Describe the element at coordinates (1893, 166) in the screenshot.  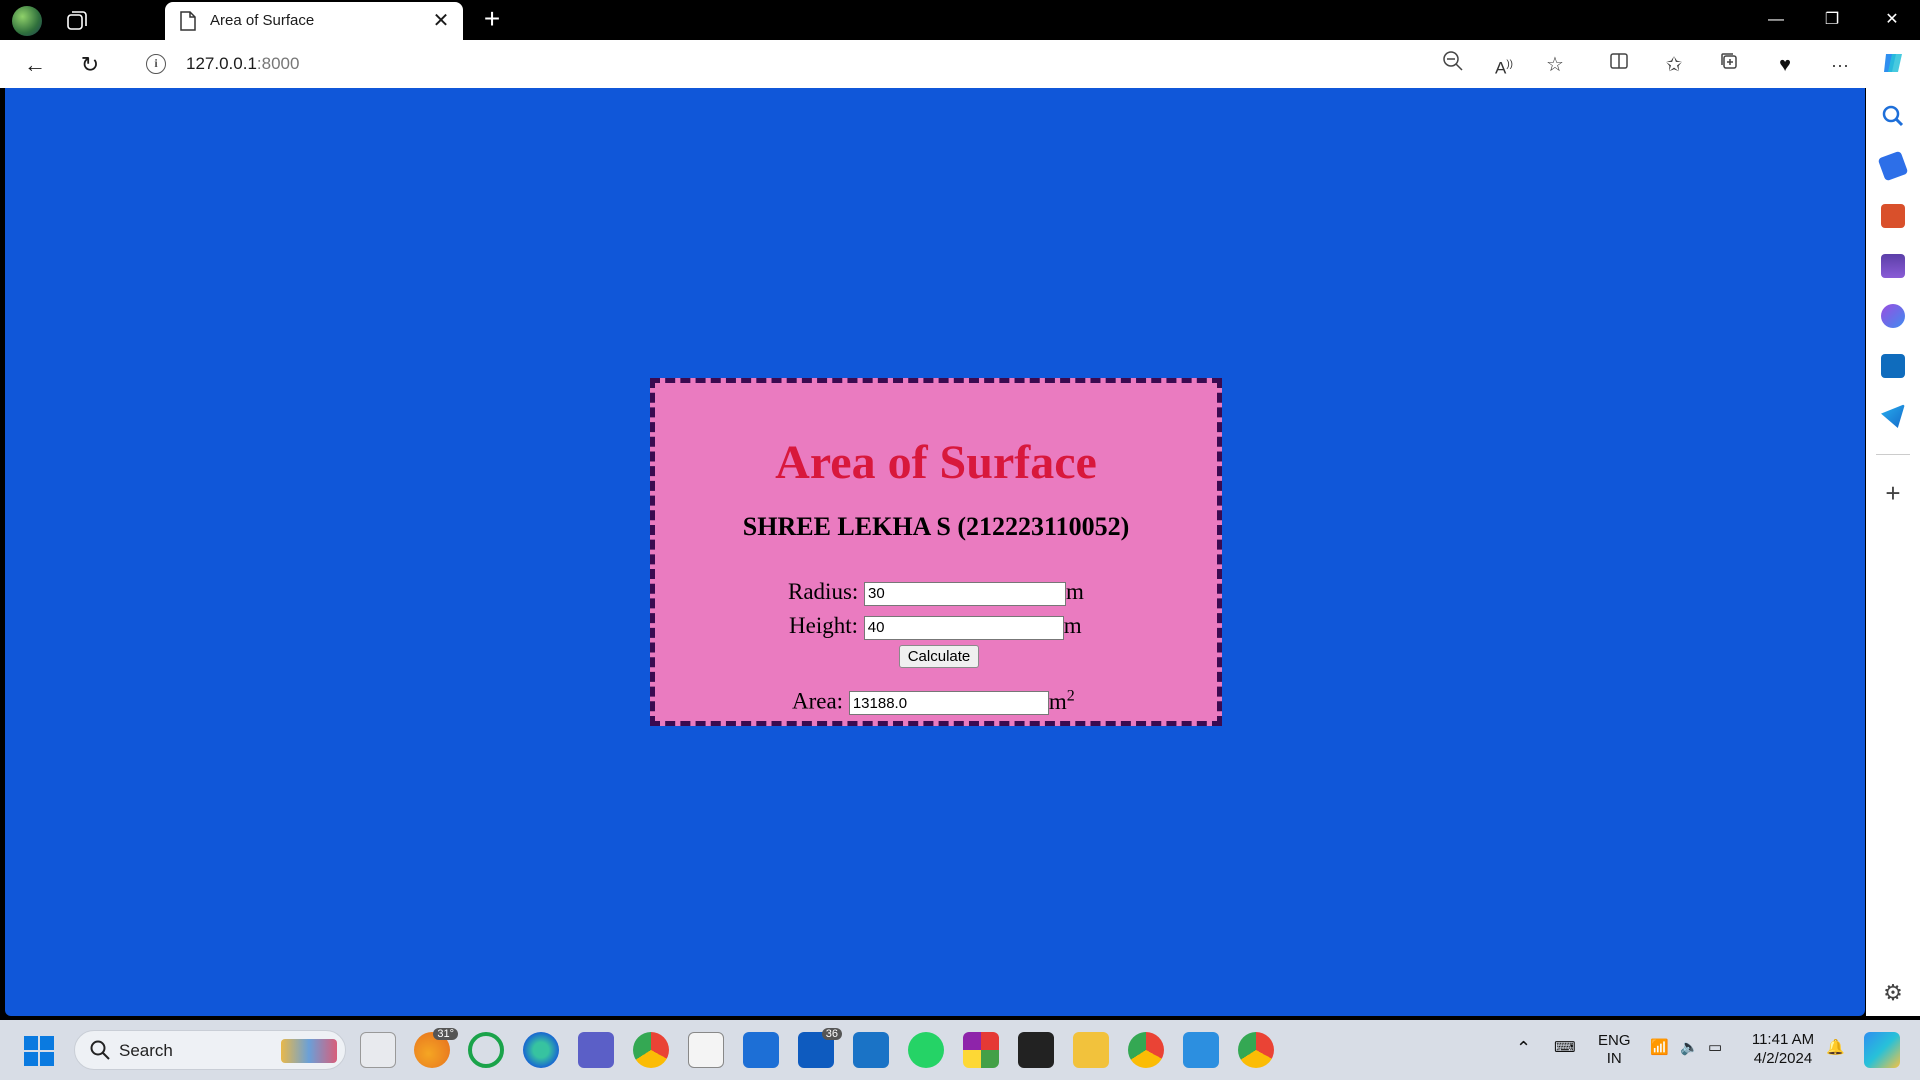
I see `shopping-tag-icon` at that location.